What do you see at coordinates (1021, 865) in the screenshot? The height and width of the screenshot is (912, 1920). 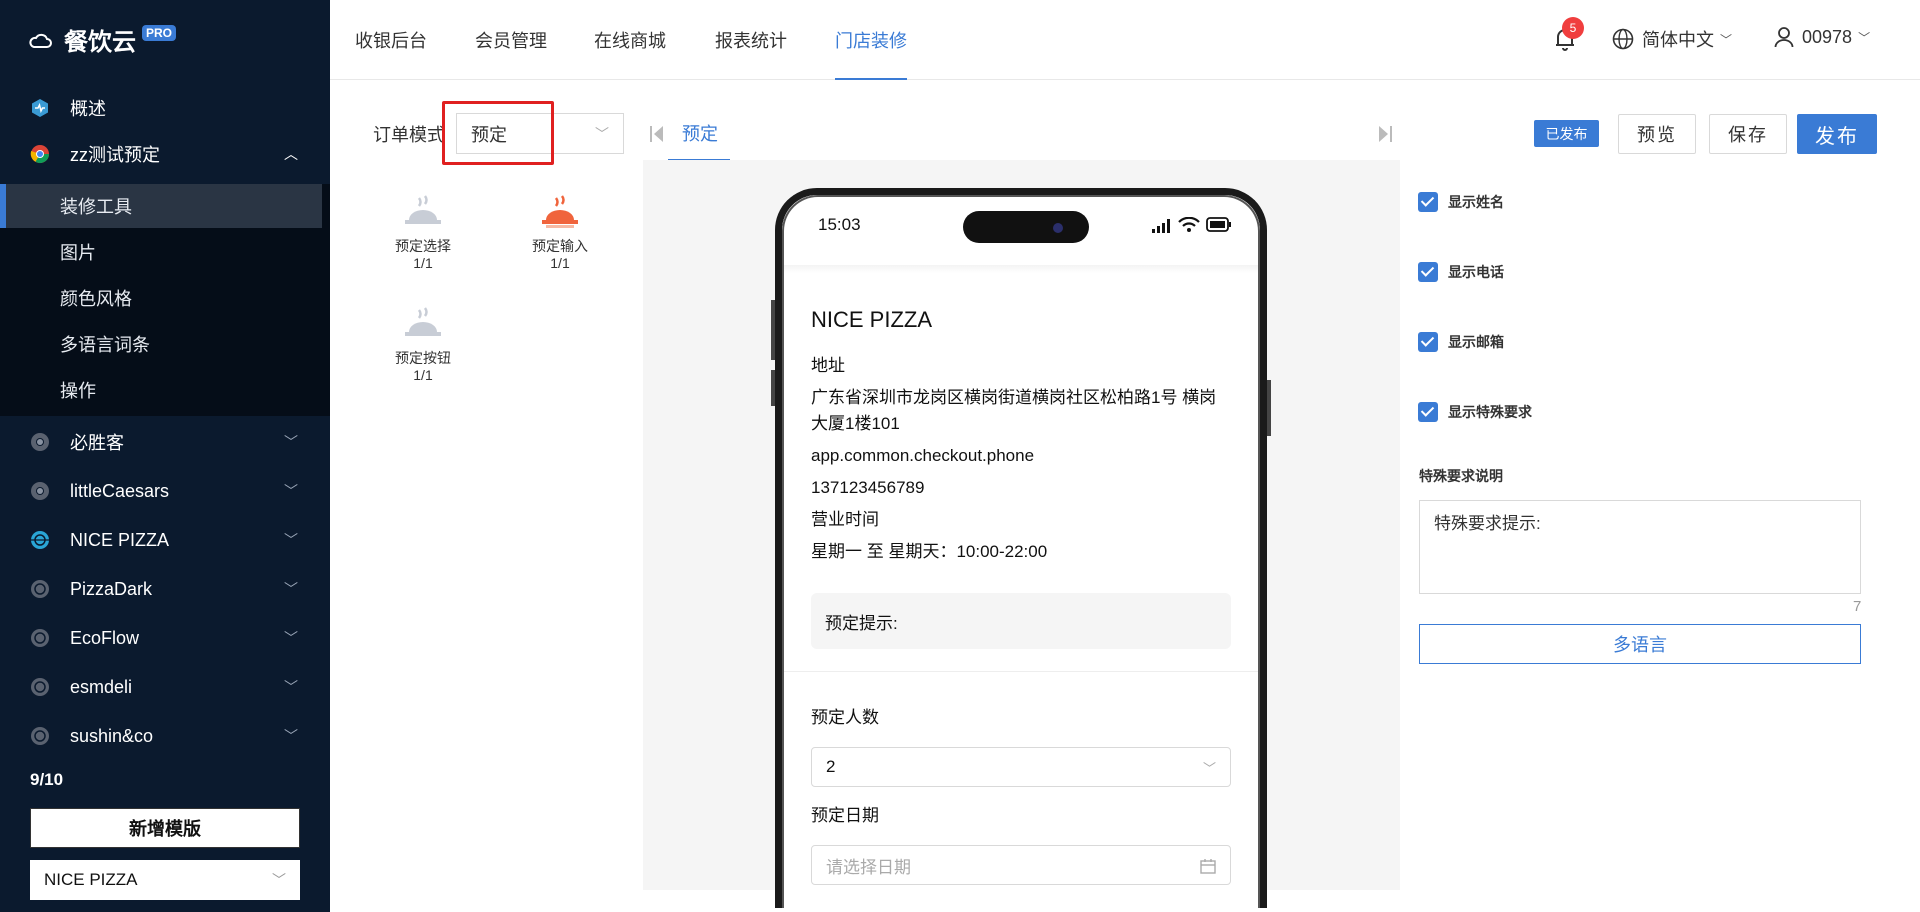 I see `date-input: 请选择日期` at bounding box center [1021, 865].